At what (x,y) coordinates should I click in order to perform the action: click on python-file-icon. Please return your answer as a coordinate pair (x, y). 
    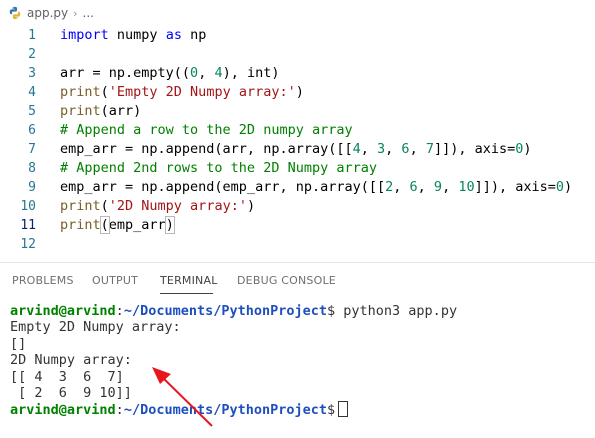
    Looking at the image, I should click on (15, 13).